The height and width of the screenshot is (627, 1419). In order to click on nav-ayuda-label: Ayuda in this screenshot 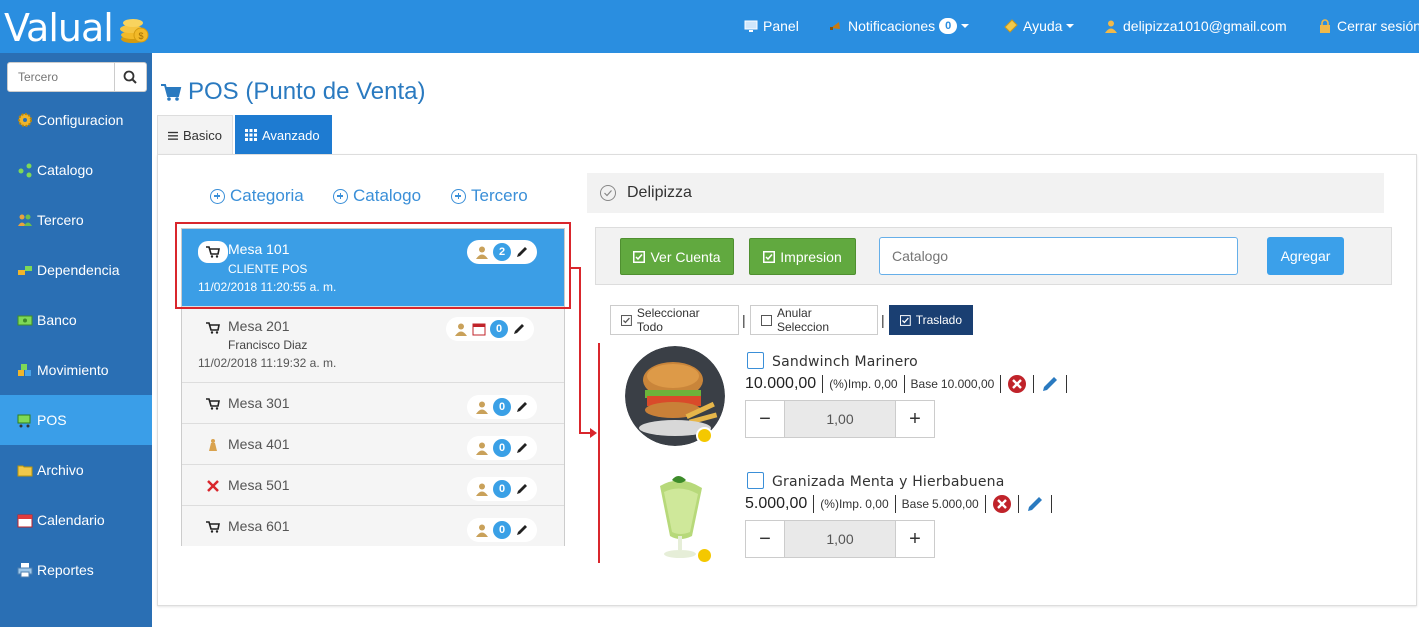, I will do `click(1043, 26)`.